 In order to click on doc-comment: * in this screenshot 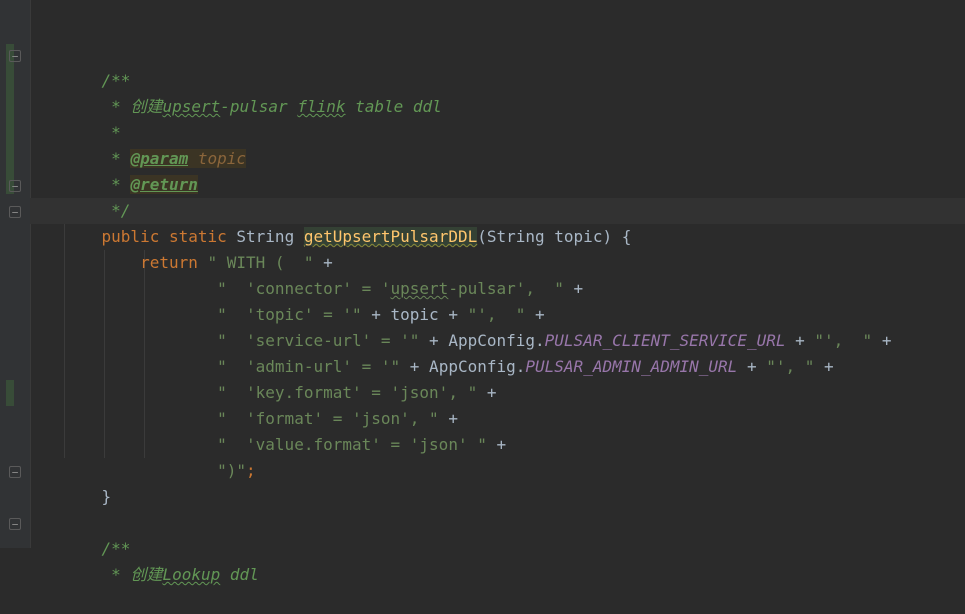, I will do `click(116, 574)`.